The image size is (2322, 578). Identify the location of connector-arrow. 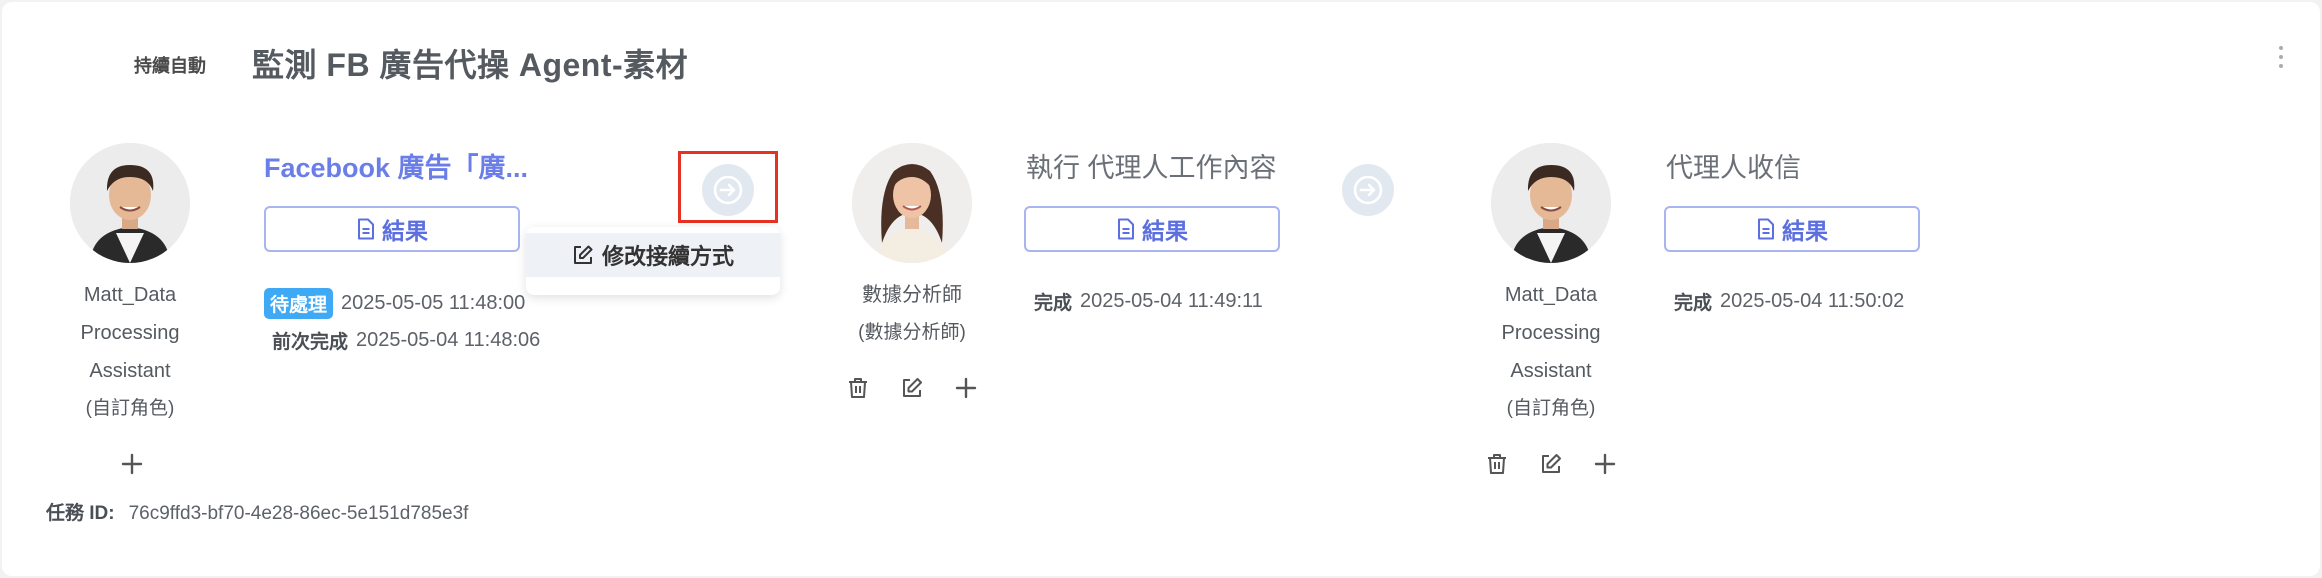
(1368, 190).